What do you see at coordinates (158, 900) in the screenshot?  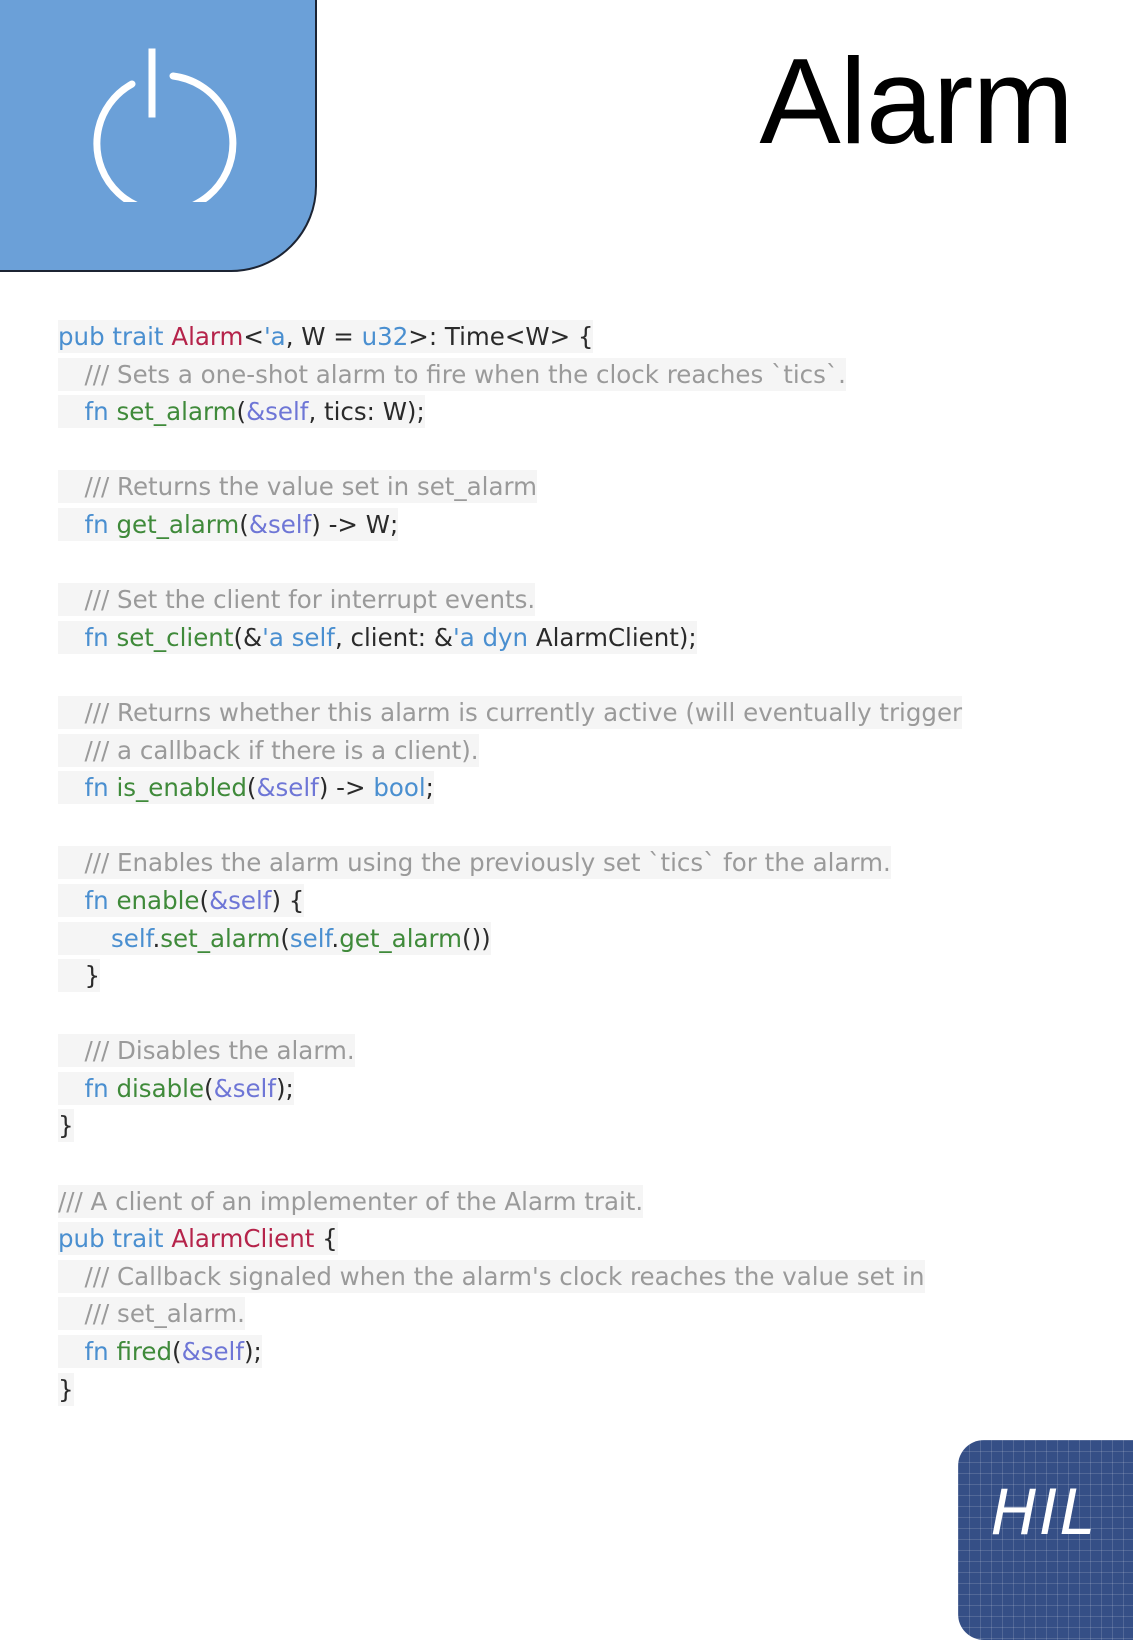 I see `code-token: enable` at bounding box center [158, 900].